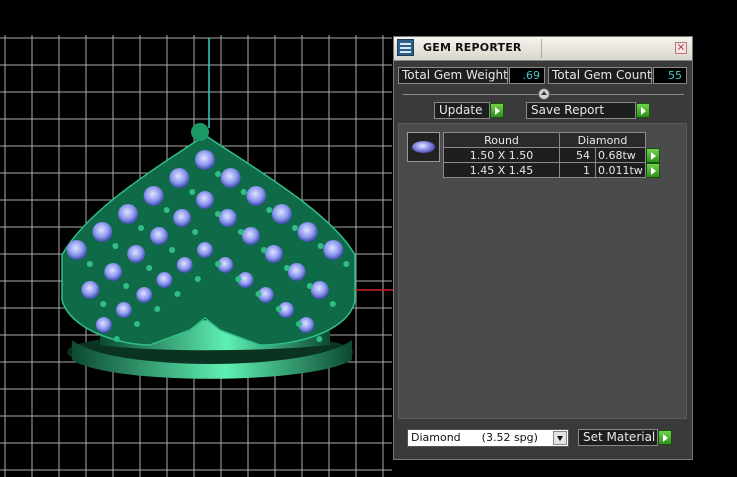 The image size is (737, 477). Describe the element at coordinates (581, 110) in the screenshot. I see `save-report-button: Save Report` at that location.